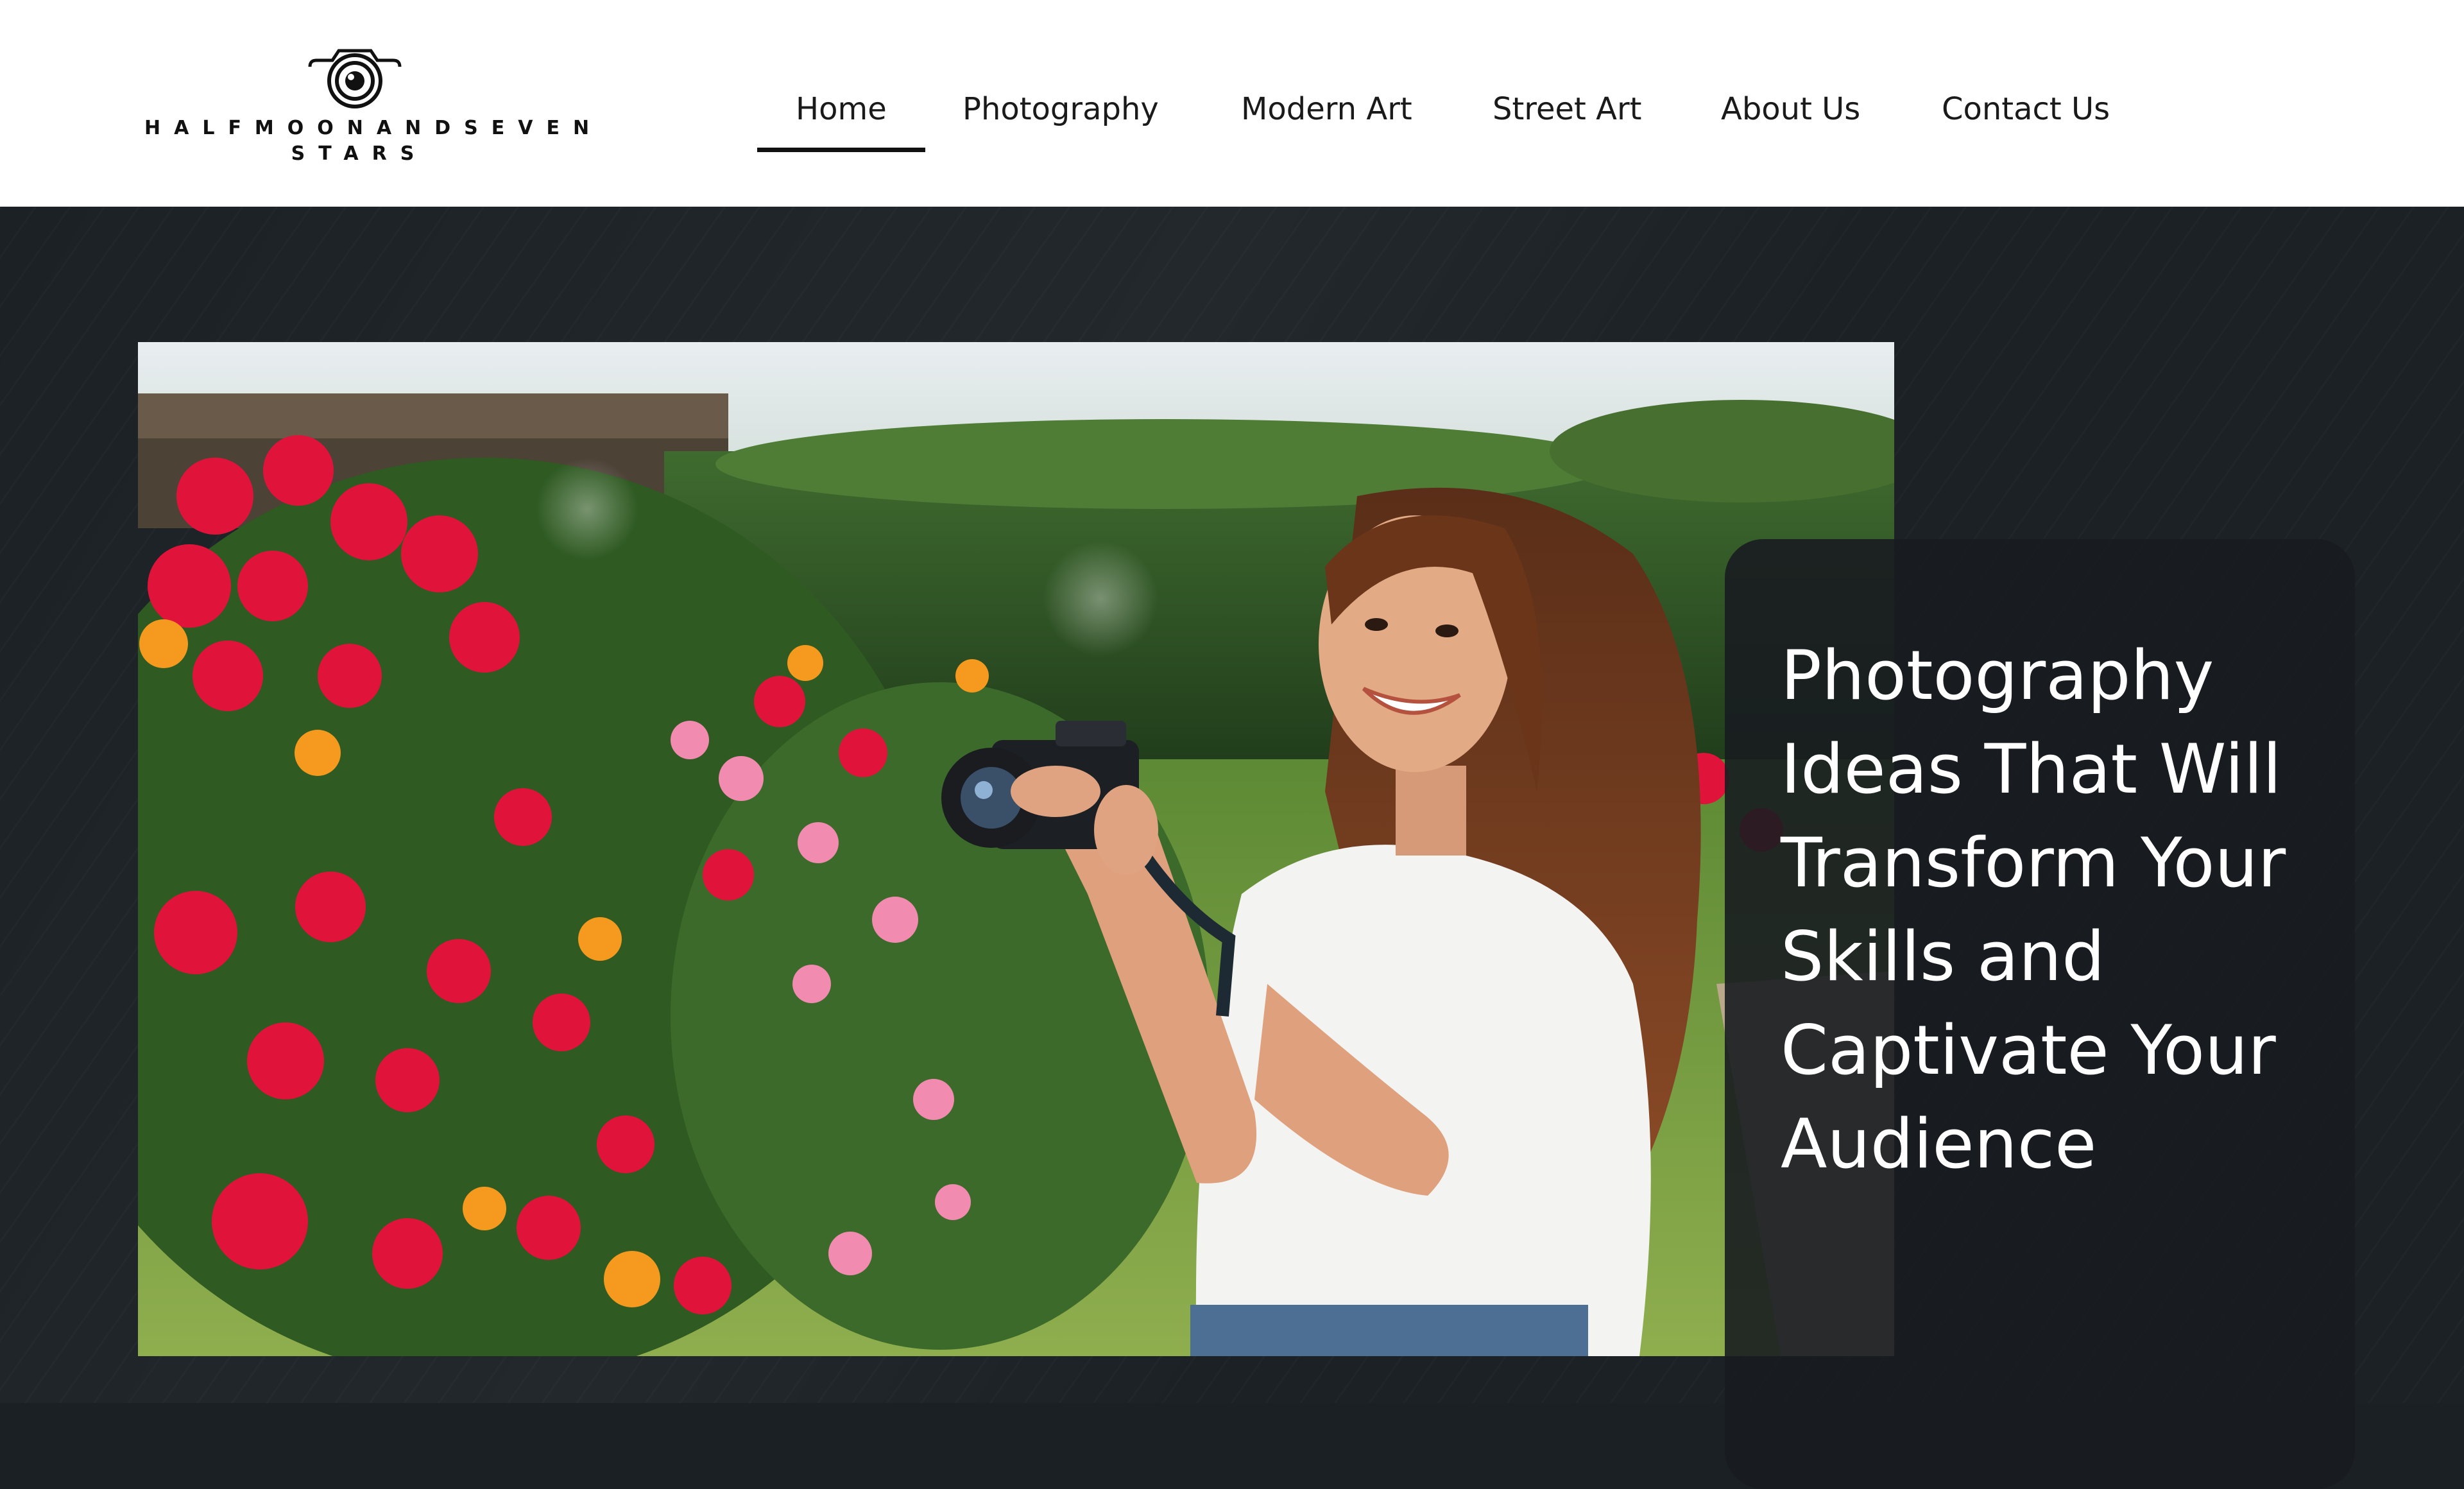  Describe the element at coordinates (1327, 109) in the screenshot. I see `nav-item-modern-art: Modern Art` at that location.